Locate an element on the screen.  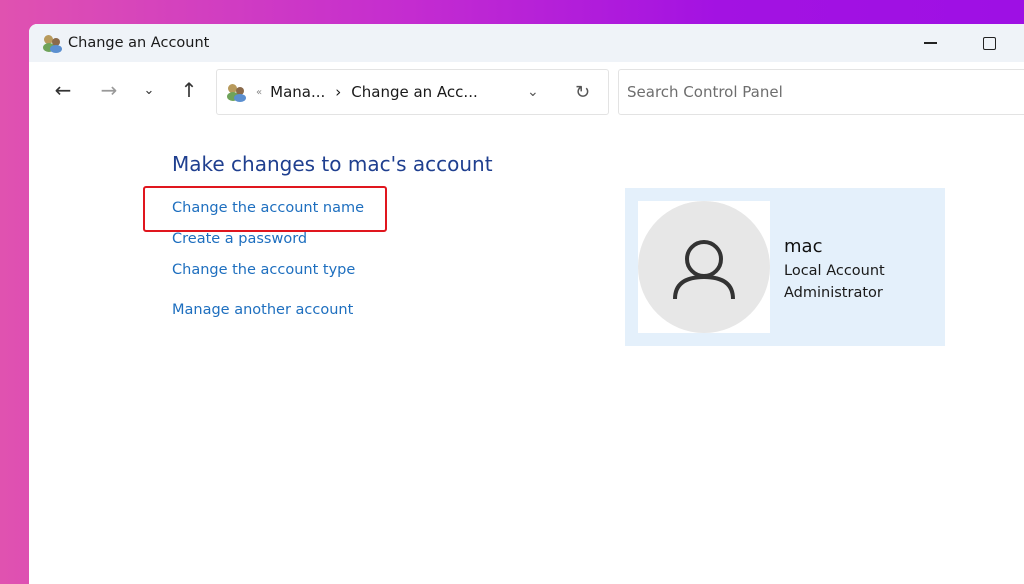
arrow-right-icon: → is located at coordinates (109, 90).